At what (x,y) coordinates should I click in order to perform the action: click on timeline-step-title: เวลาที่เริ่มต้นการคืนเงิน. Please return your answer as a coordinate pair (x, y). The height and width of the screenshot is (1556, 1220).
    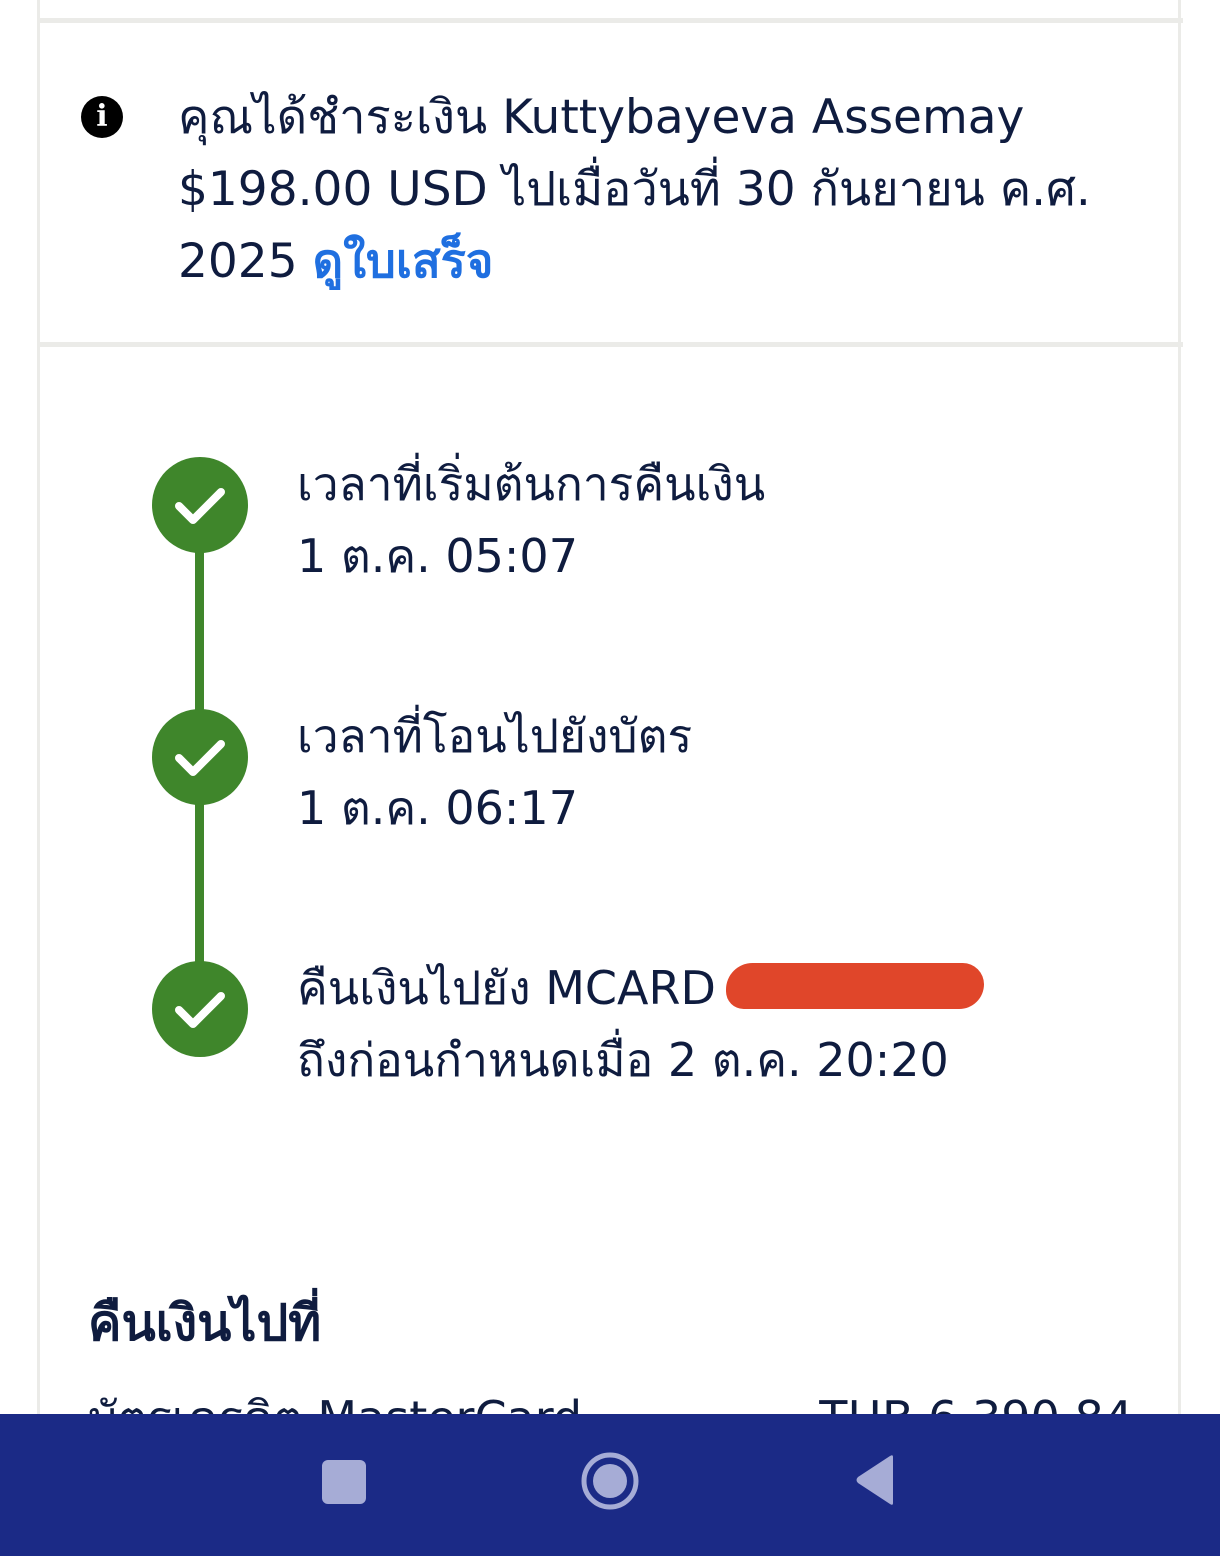
    Looking at the image, I should click on (531, 484).